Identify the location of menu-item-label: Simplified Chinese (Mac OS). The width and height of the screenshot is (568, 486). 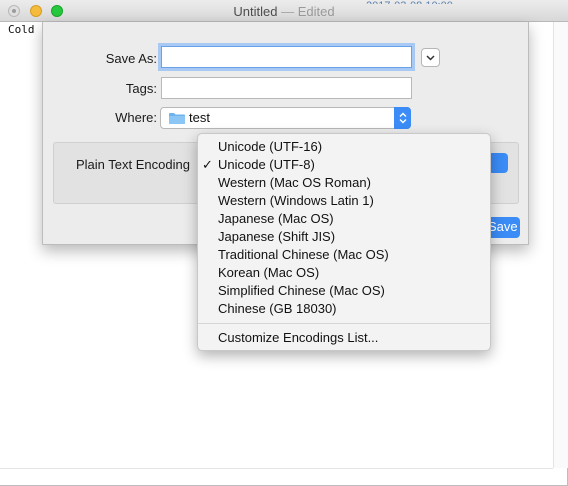
(301, 290).